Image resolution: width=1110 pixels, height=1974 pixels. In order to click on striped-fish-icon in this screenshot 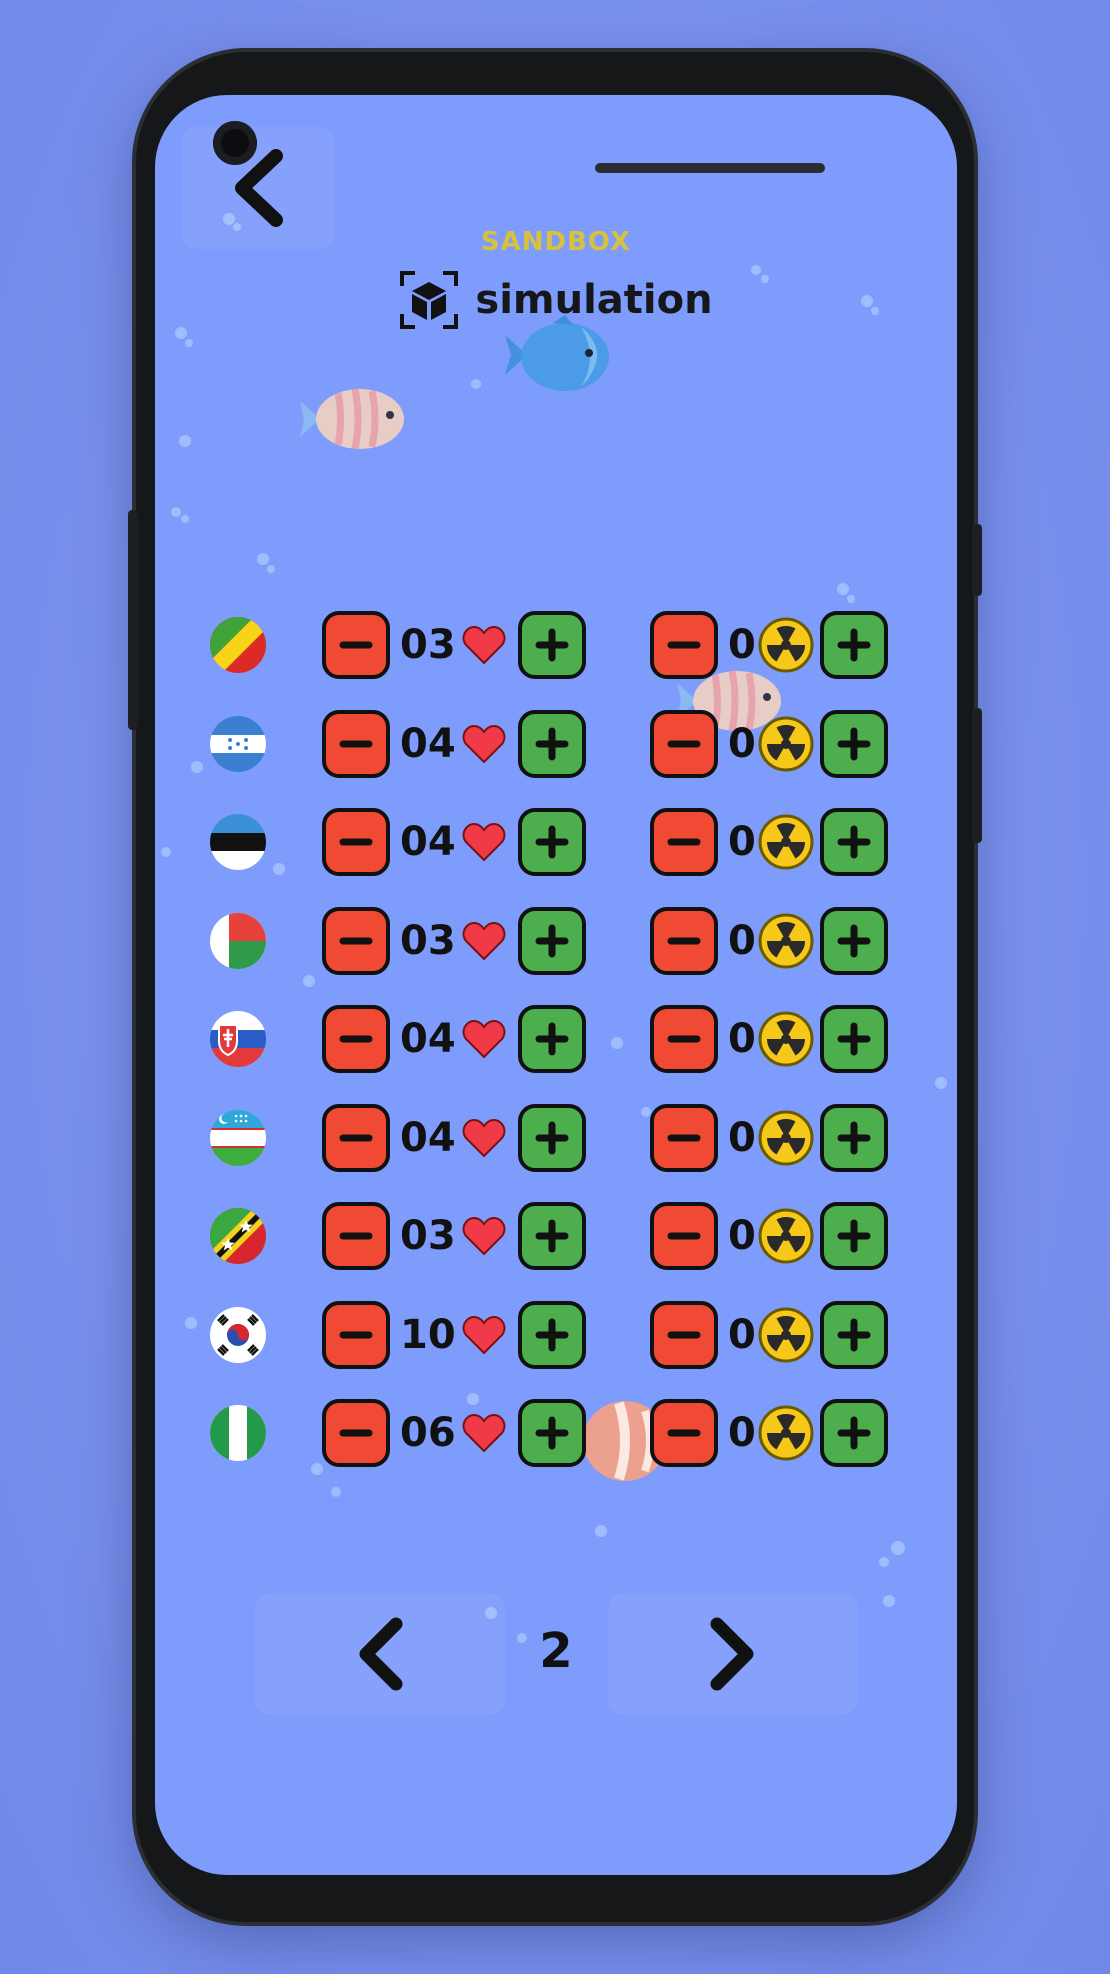, I will do `click(352, 419)`.